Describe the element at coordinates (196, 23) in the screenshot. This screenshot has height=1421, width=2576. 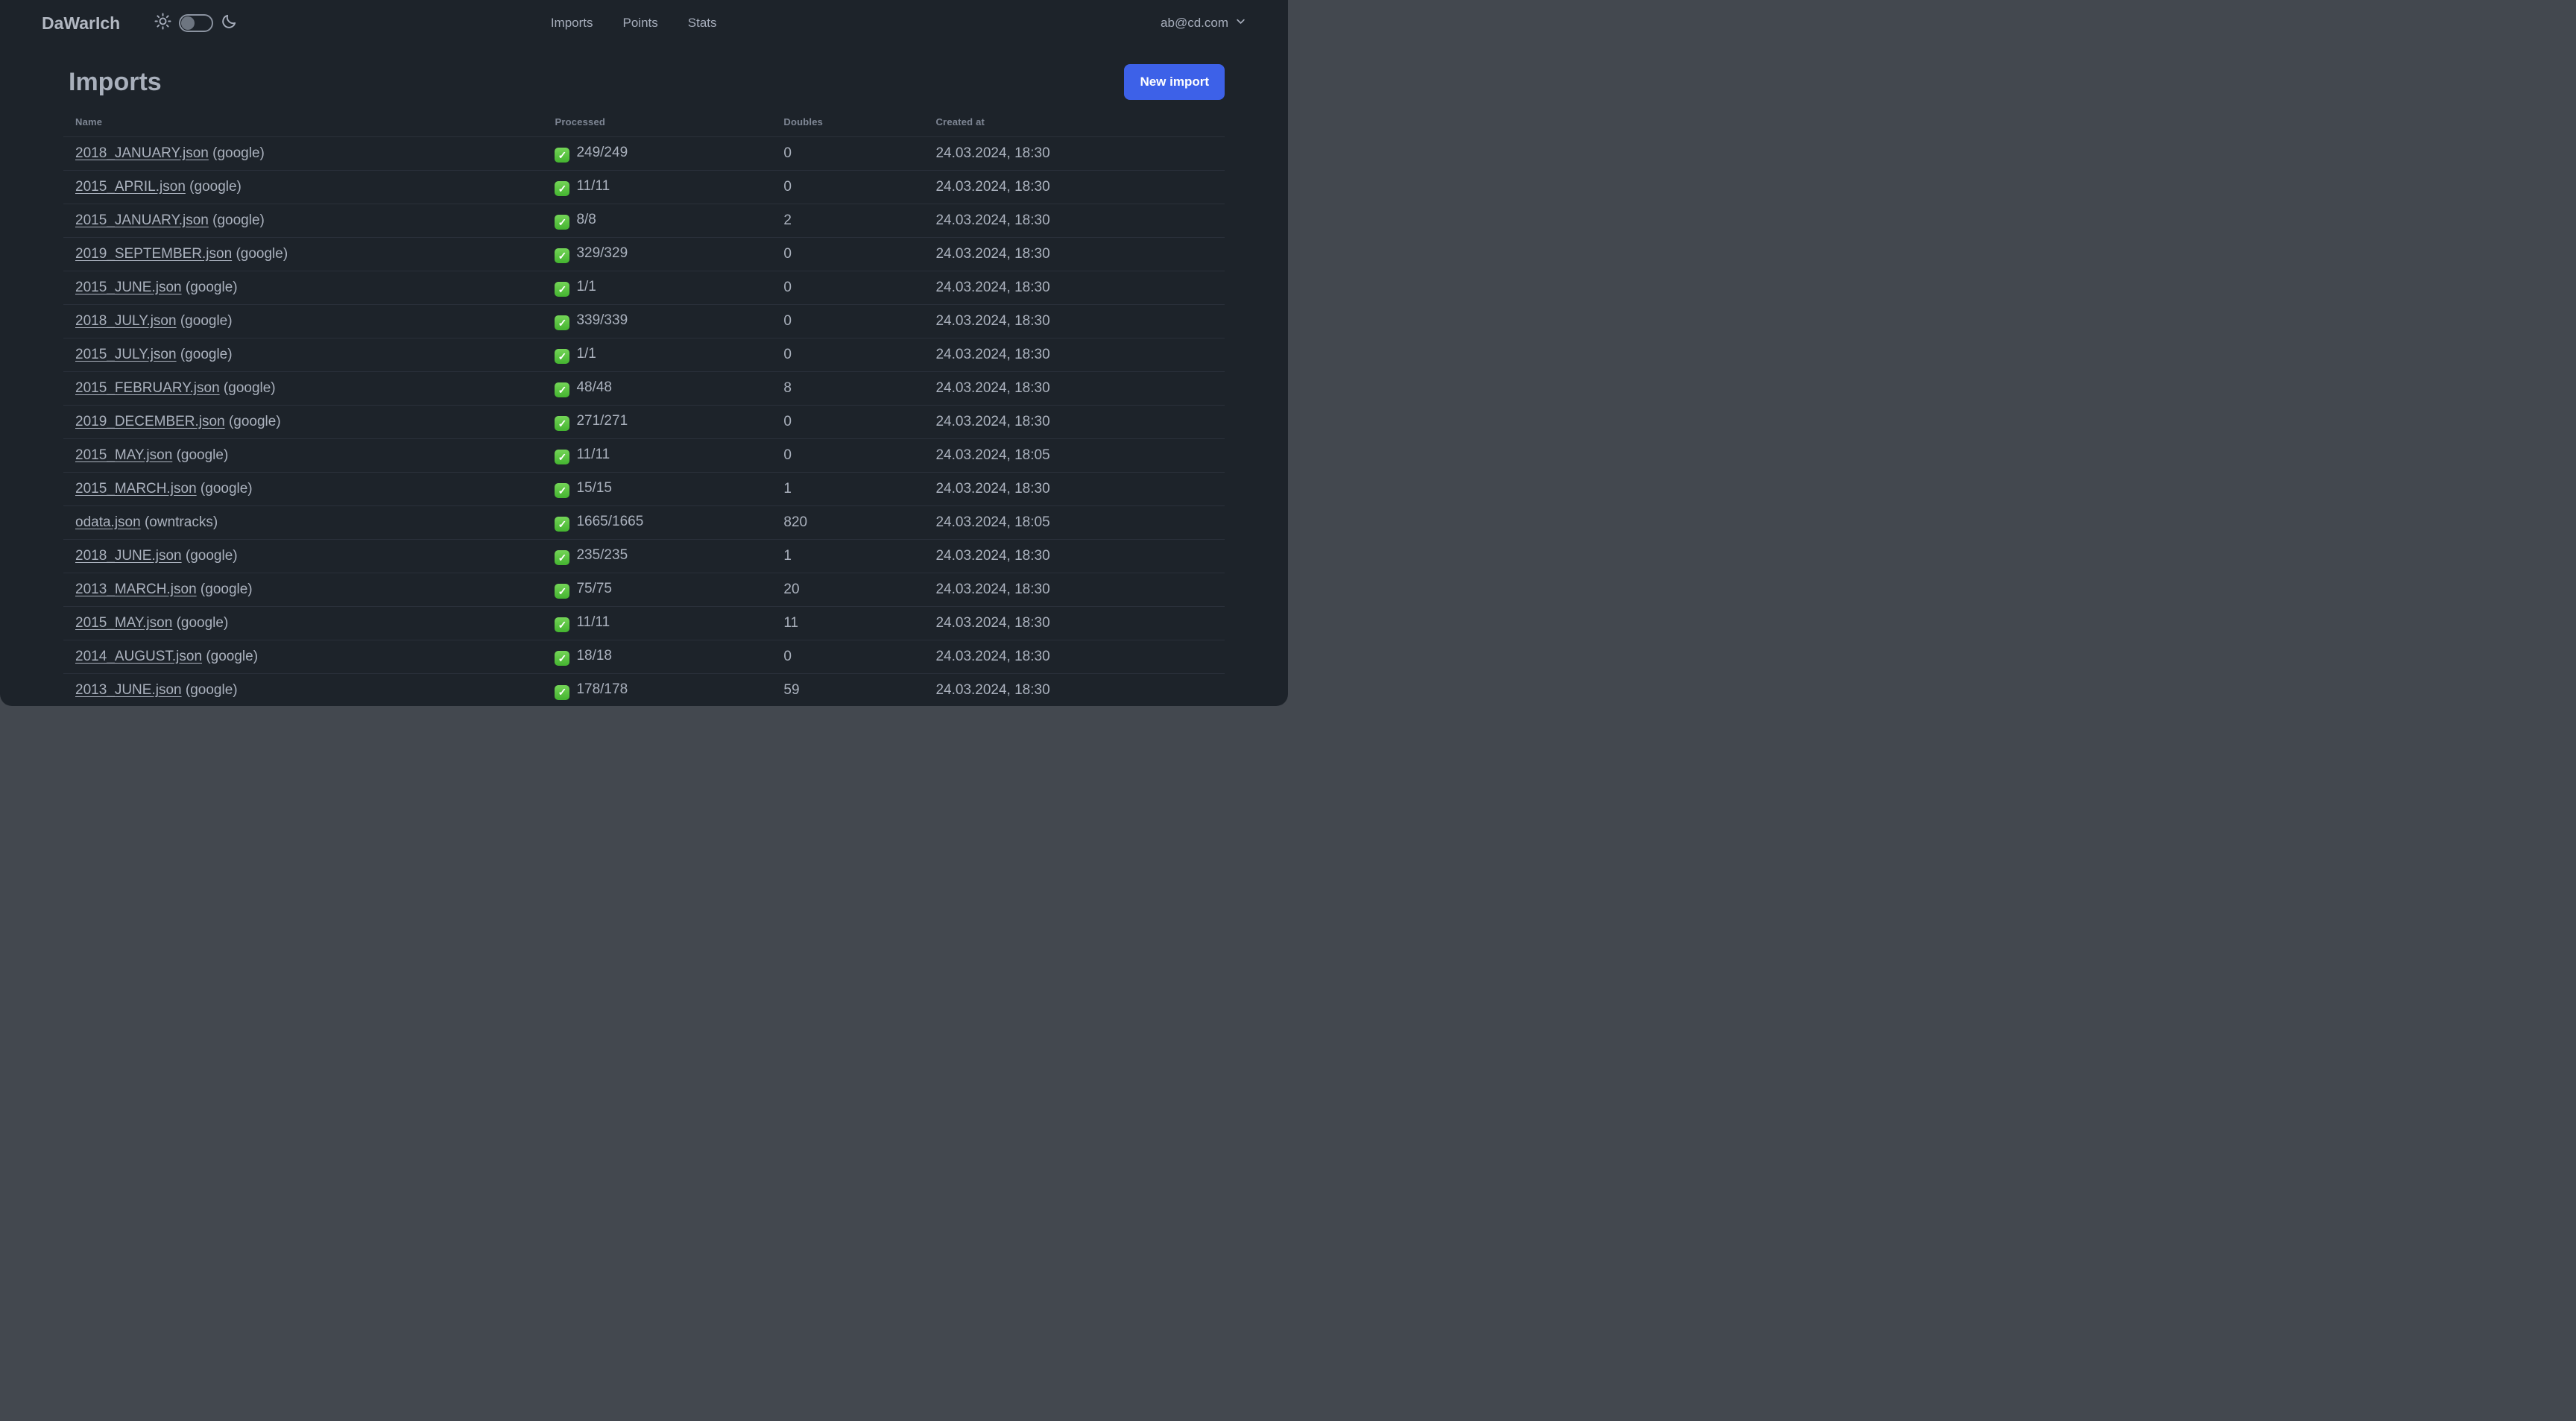
I see `theme-toggle` at that location.